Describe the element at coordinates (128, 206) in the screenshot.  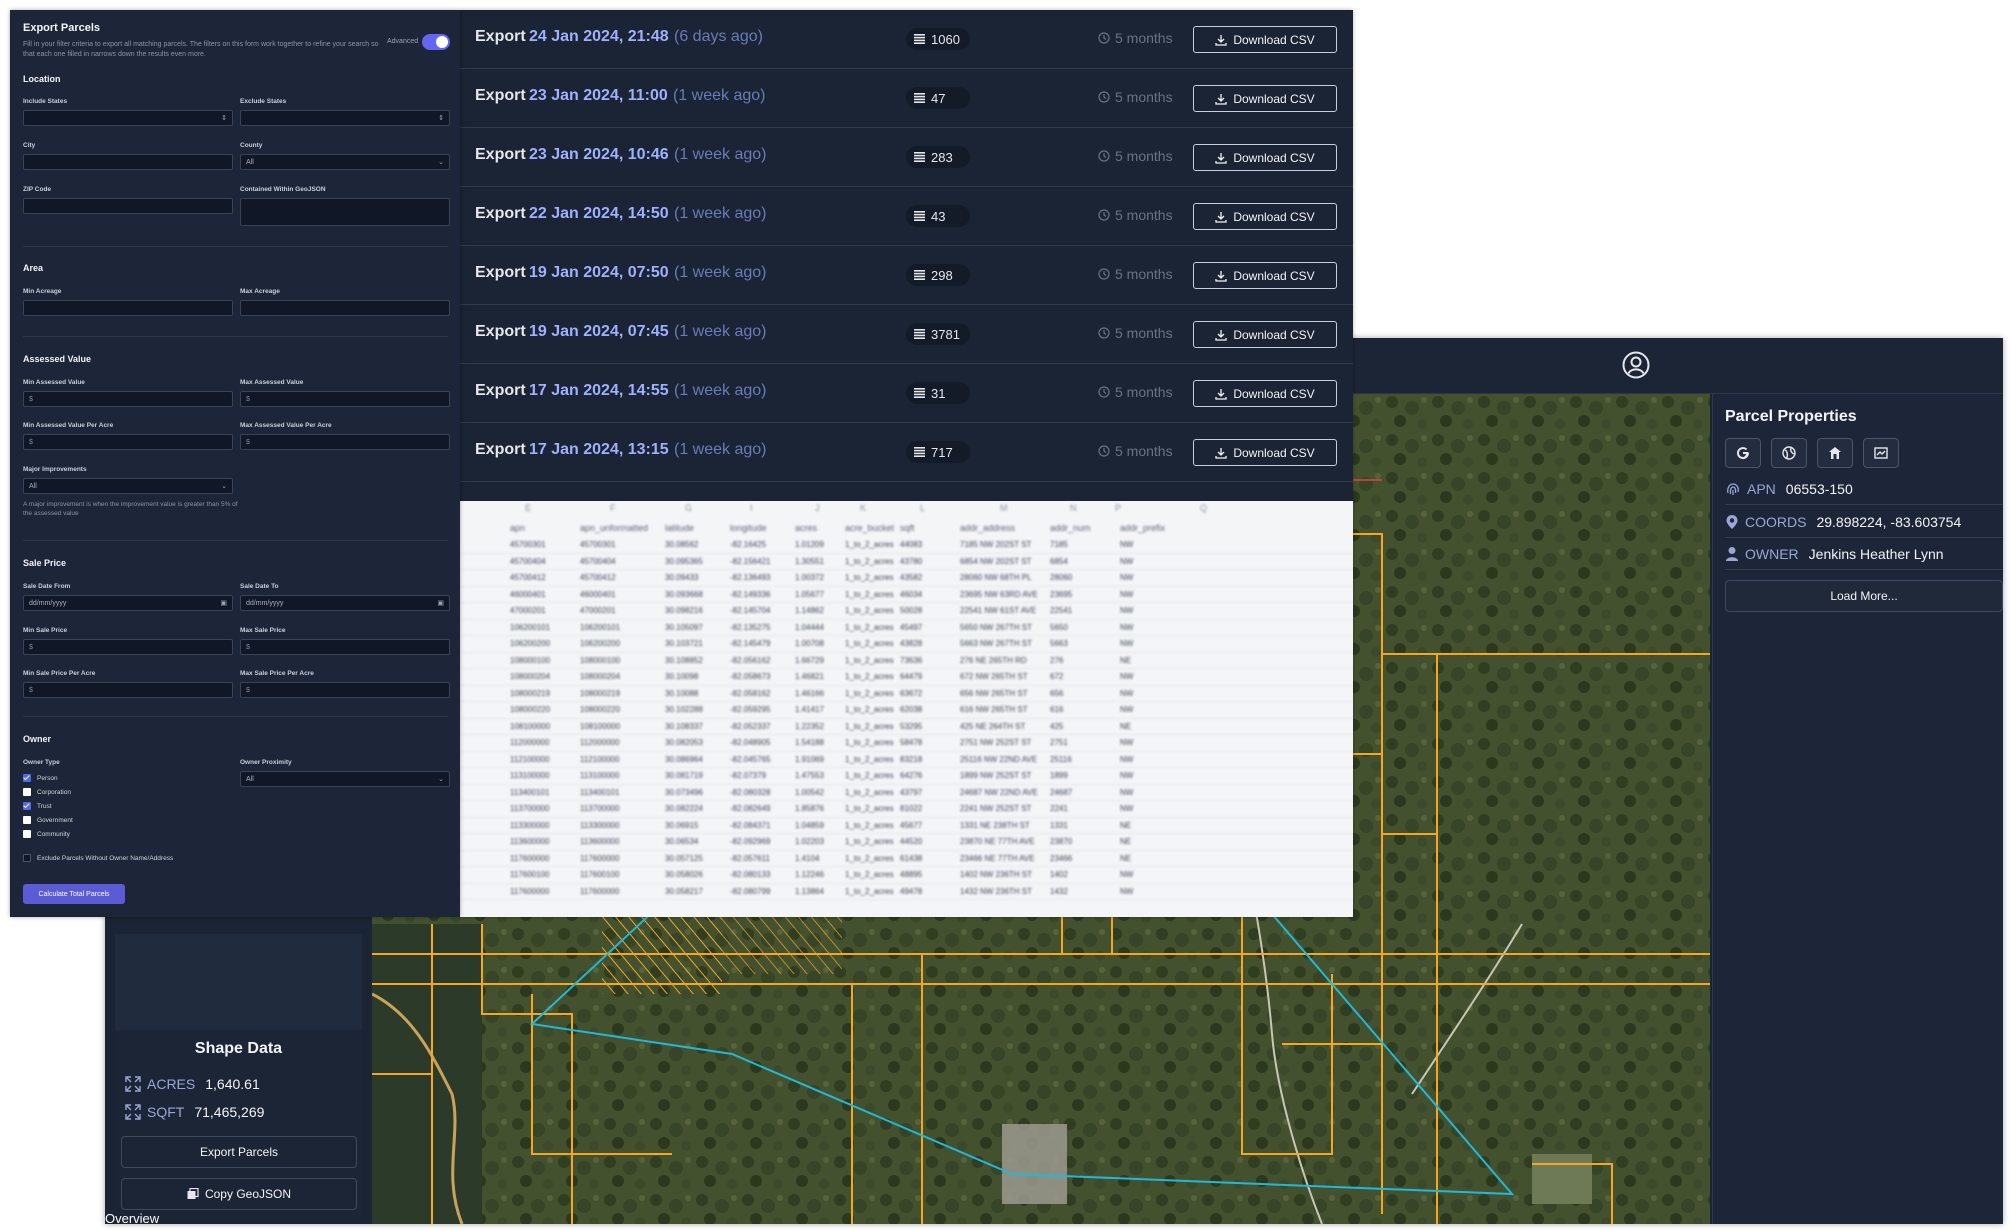
I see `zip-code-input` at that location.